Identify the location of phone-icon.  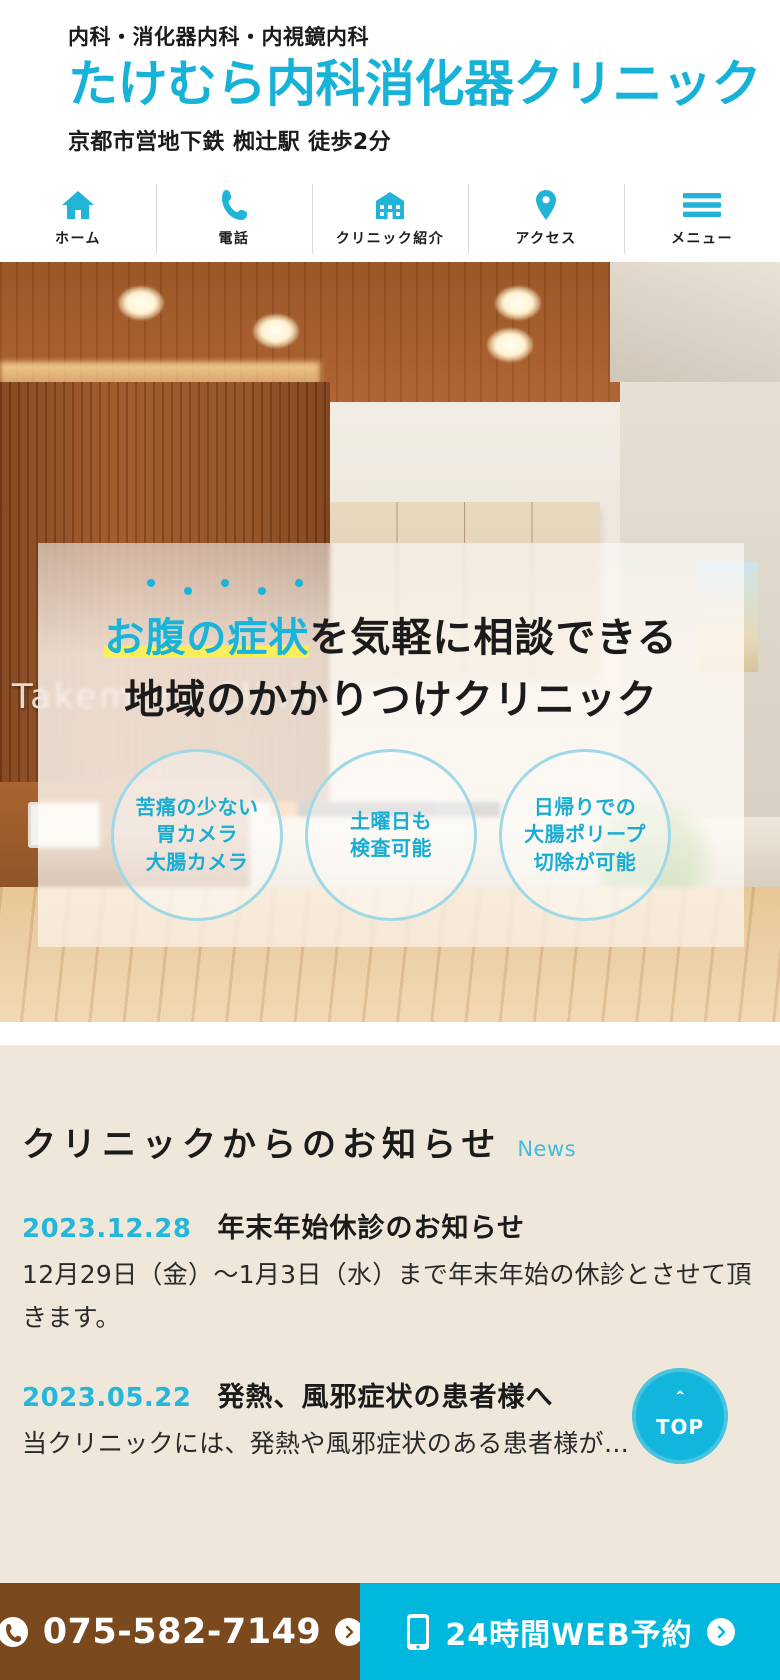
(234, 205).